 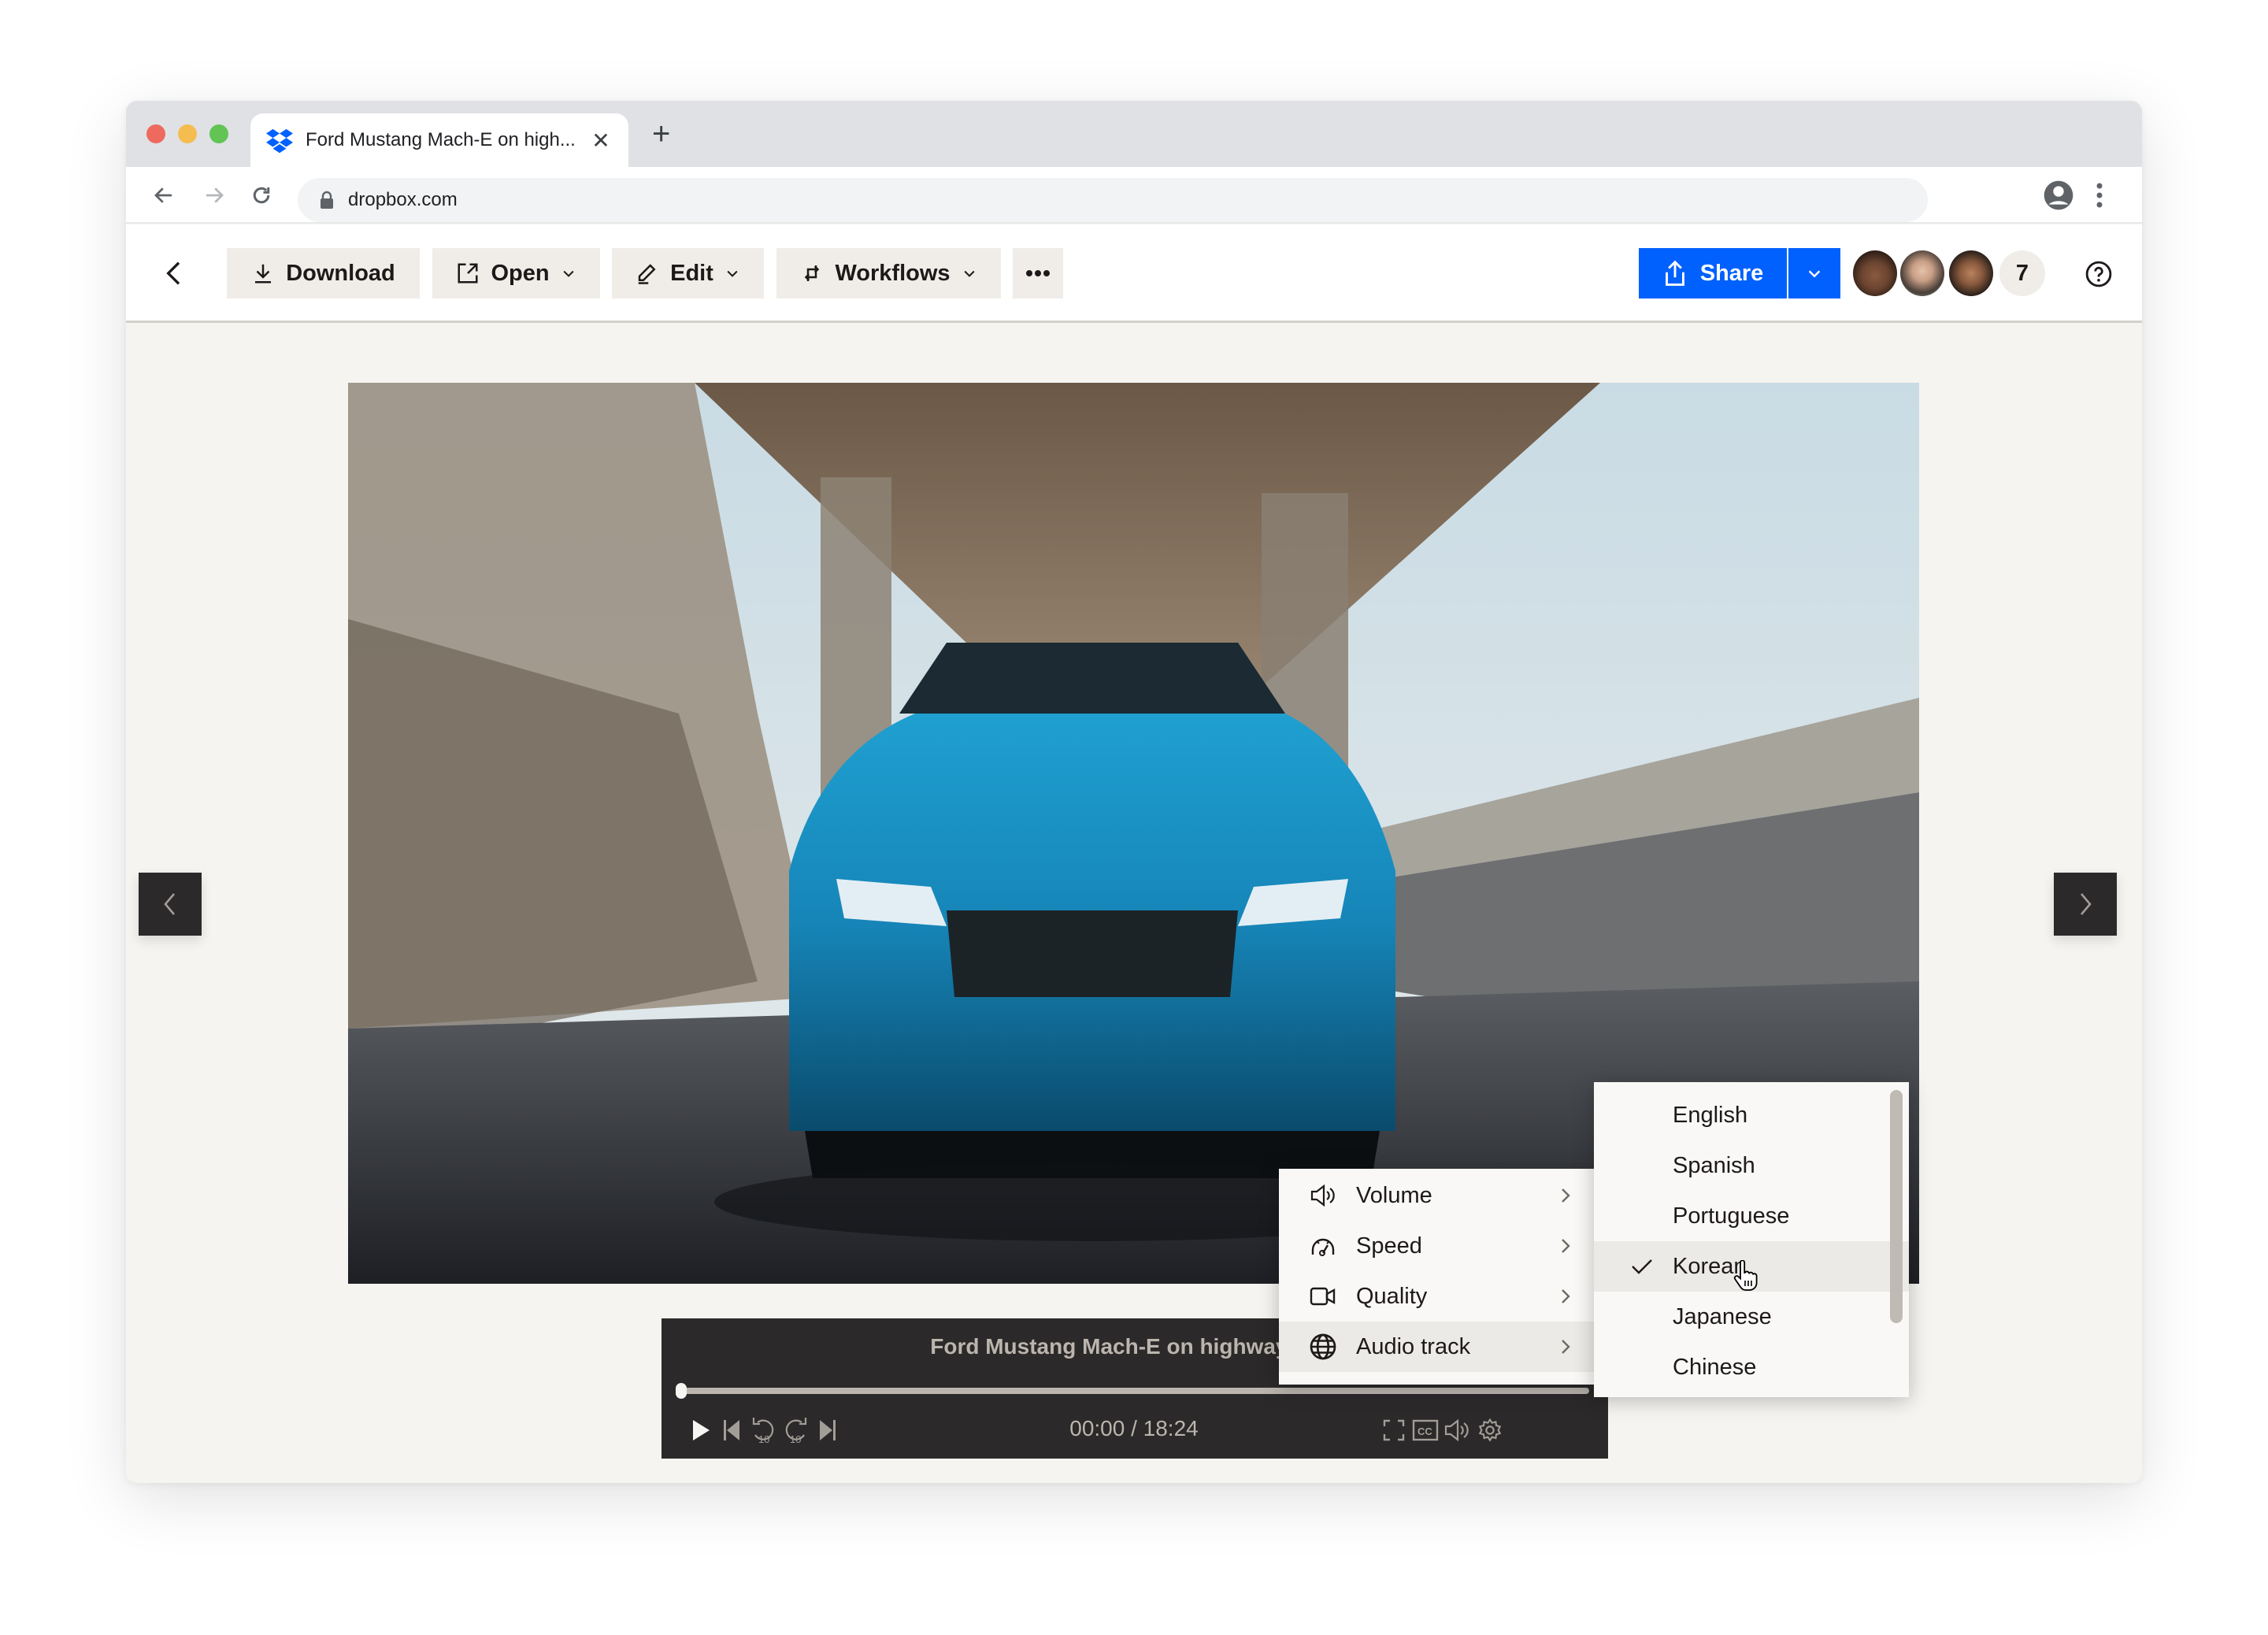 I want to click on audio-option-spanish: Spanish, so click(x=1751, y=1166).